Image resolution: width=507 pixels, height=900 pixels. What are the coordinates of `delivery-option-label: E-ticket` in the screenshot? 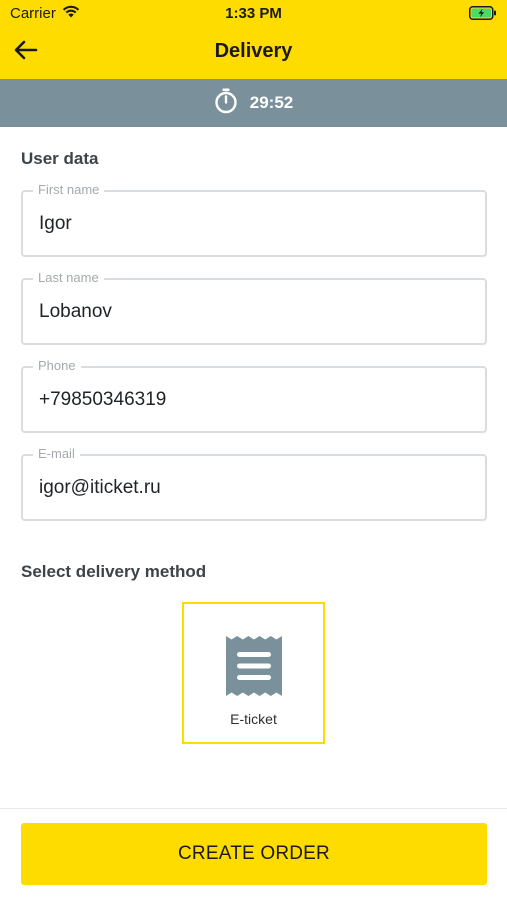 It's located at (253, 719).